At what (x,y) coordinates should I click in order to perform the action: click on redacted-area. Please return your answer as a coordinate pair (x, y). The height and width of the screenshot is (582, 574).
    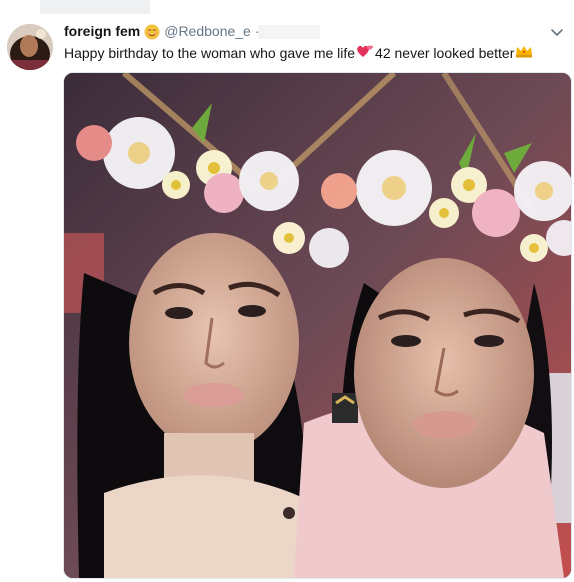
    Looking at the image, I should click on (95, 7).